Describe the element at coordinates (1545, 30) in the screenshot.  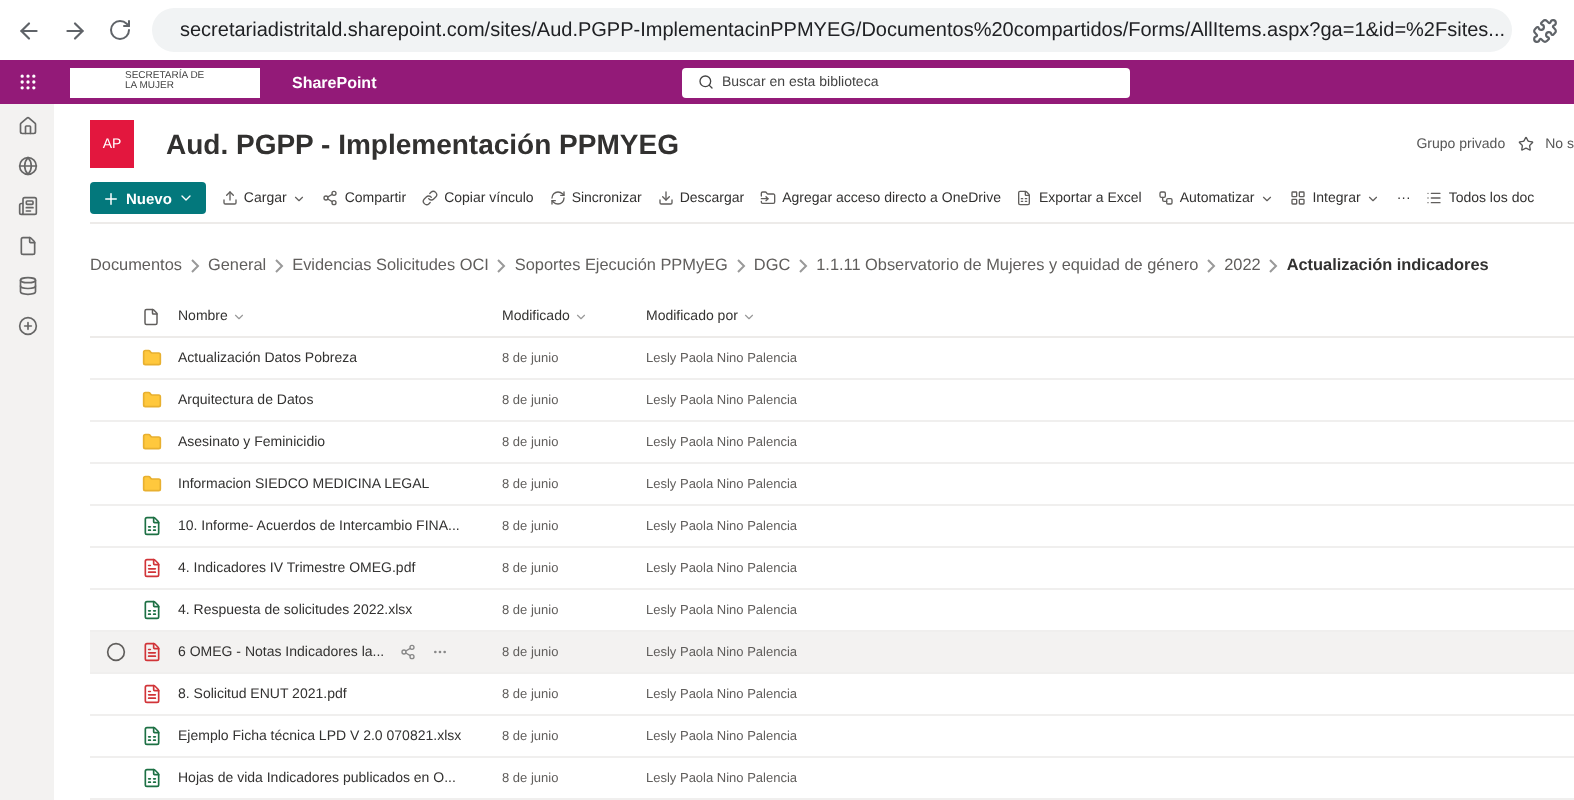
I see `puzzle-icon` at that location.